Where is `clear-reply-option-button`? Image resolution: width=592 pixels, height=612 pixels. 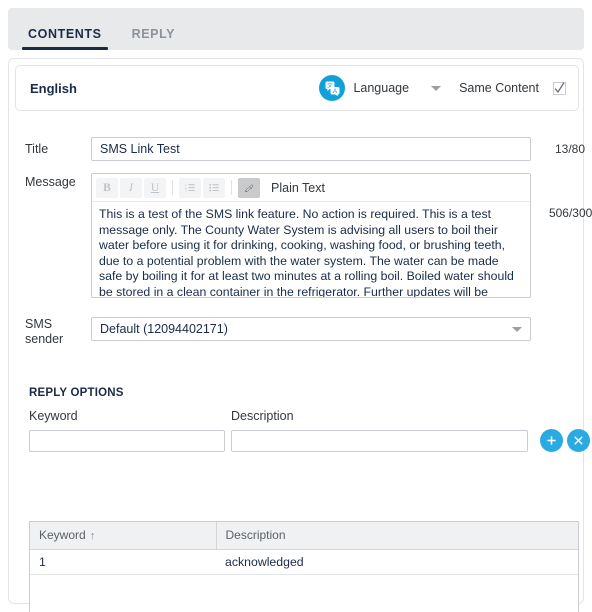
clear-reply-option-button is located at coordinates (578, 440).